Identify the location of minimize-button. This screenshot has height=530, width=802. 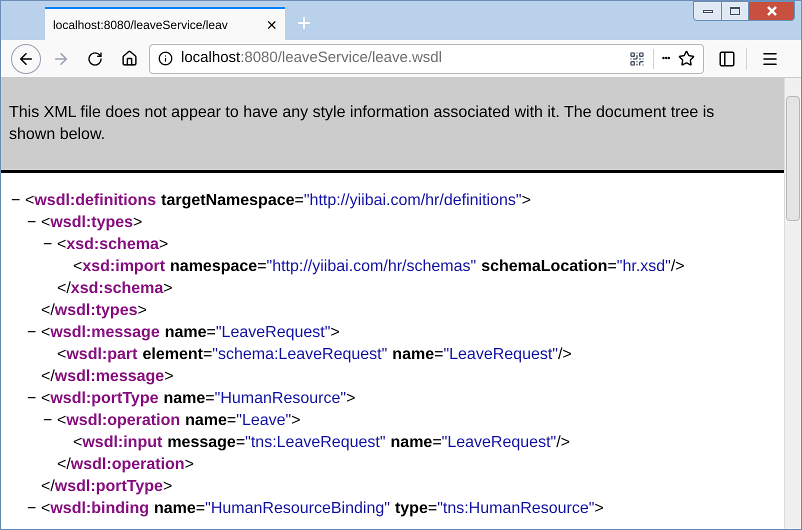
(707, 11).